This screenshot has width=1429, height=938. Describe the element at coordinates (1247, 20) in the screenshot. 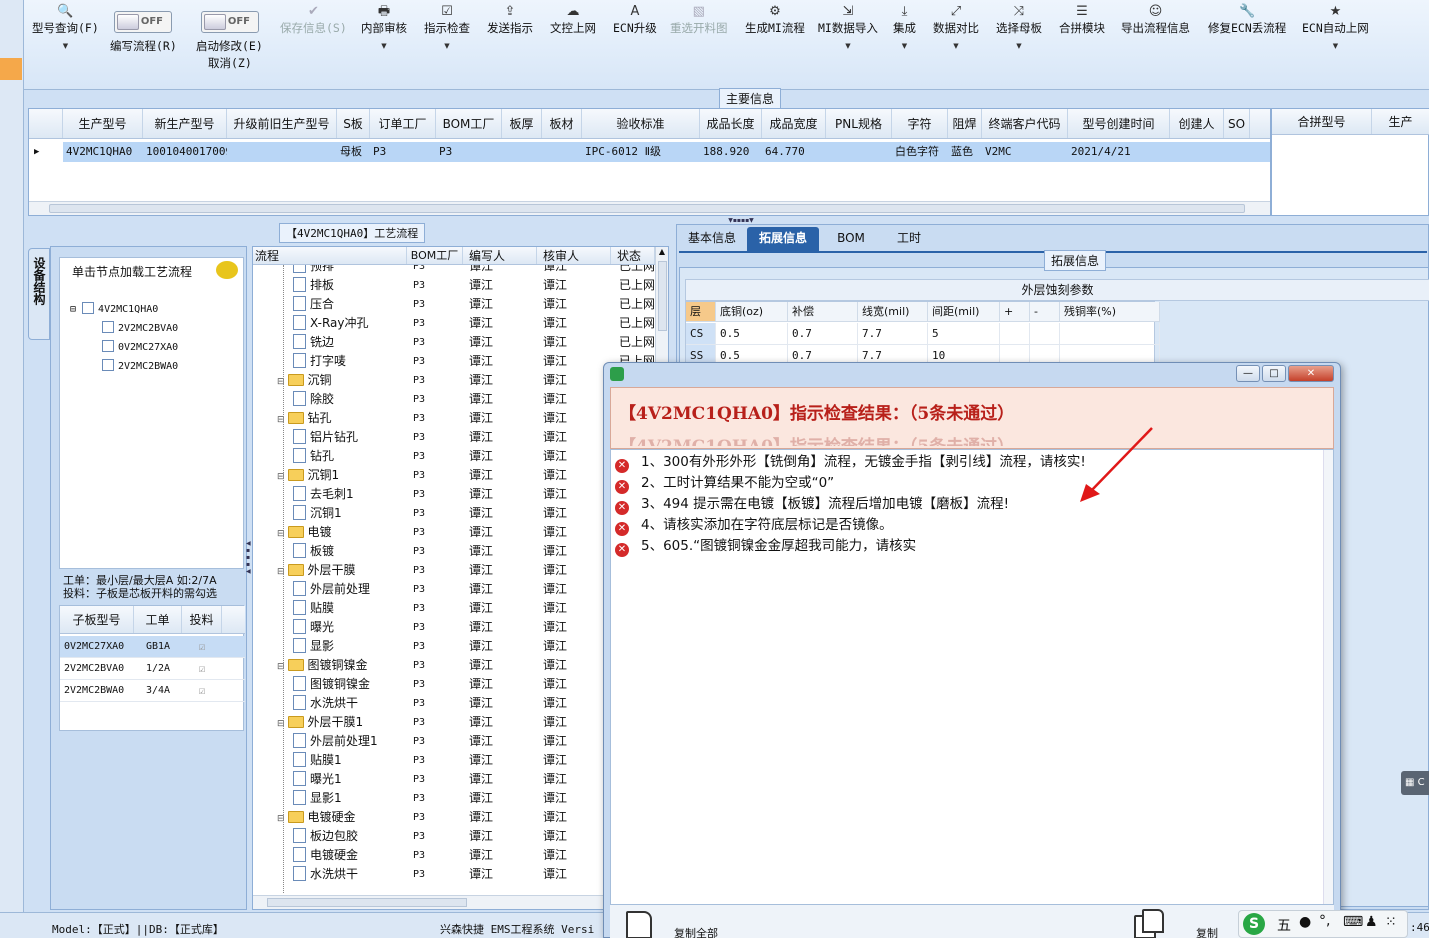

I see `fix-ecn-lost-process-button: 🔧 修复ECN丢流程` at that location.